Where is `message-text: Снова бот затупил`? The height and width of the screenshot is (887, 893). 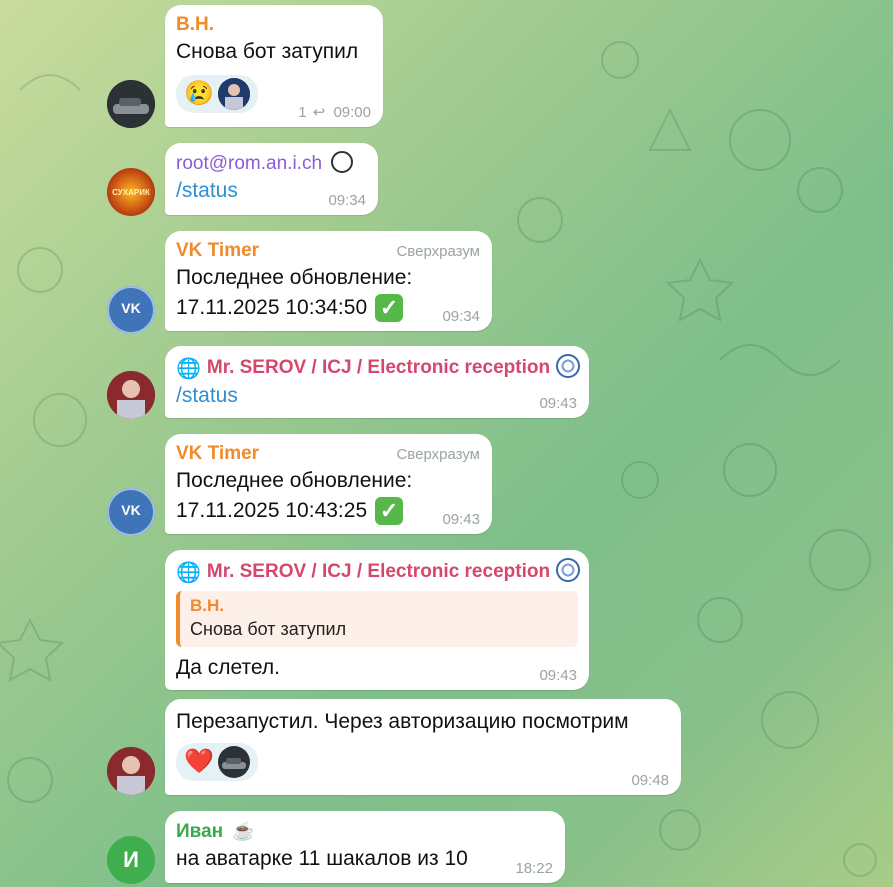 message-text: Снова бот затупил is located at coordinates (267, 51).